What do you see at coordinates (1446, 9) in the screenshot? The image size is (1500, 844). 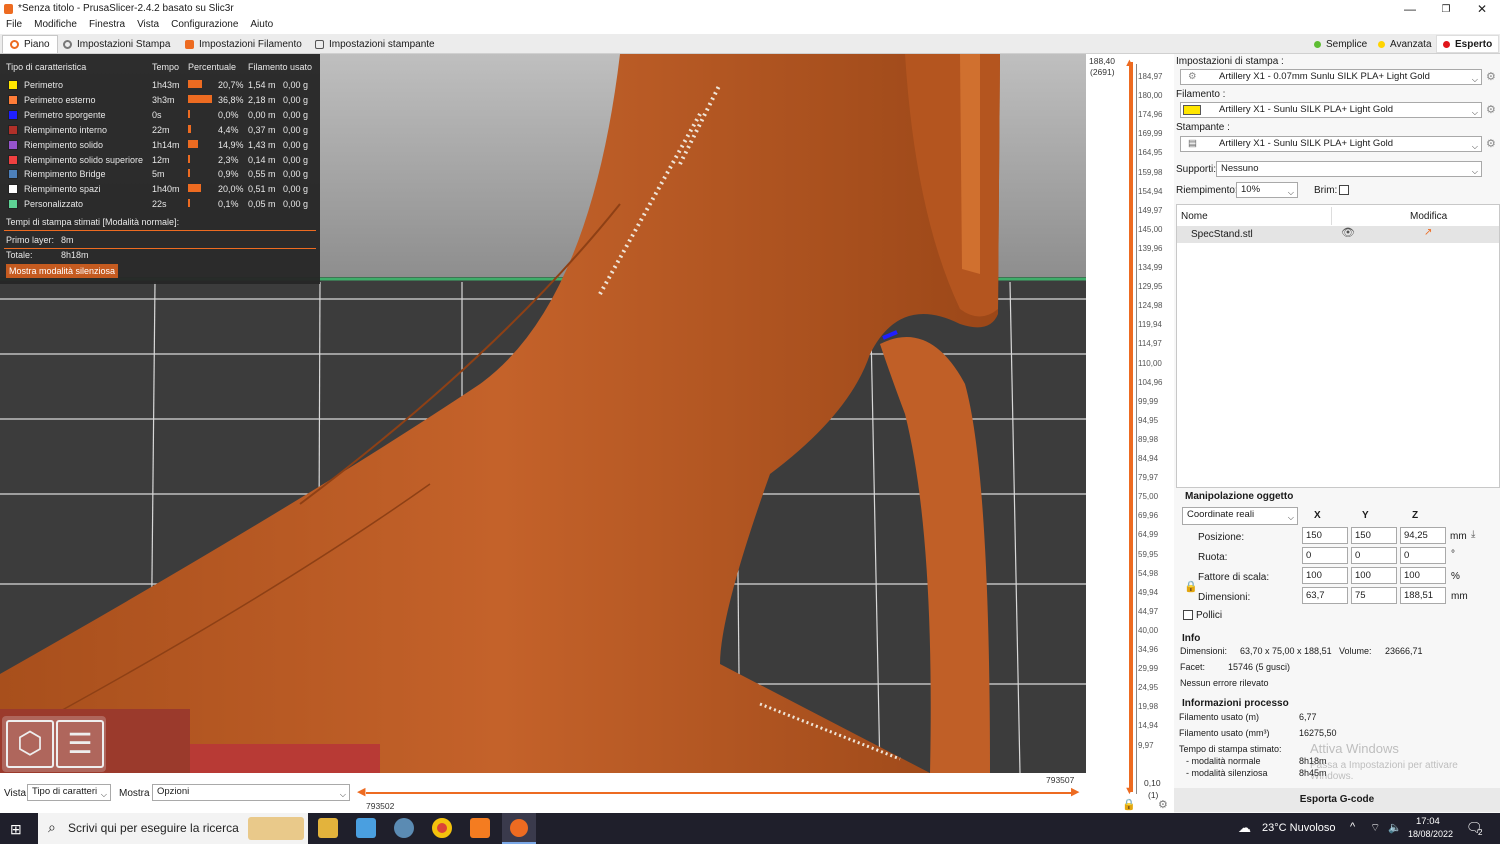 I see `maximize-button: ❐` at bounding box center [1446, 9].